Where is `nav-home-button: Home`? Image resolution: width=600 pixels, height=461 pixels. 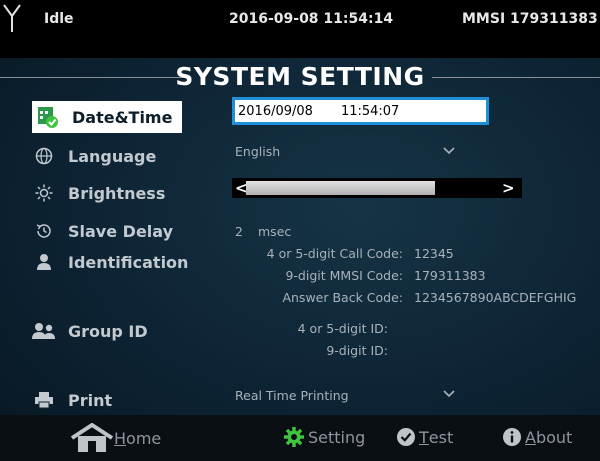
nav-home-button: Home is located at coordinates (115, 438).